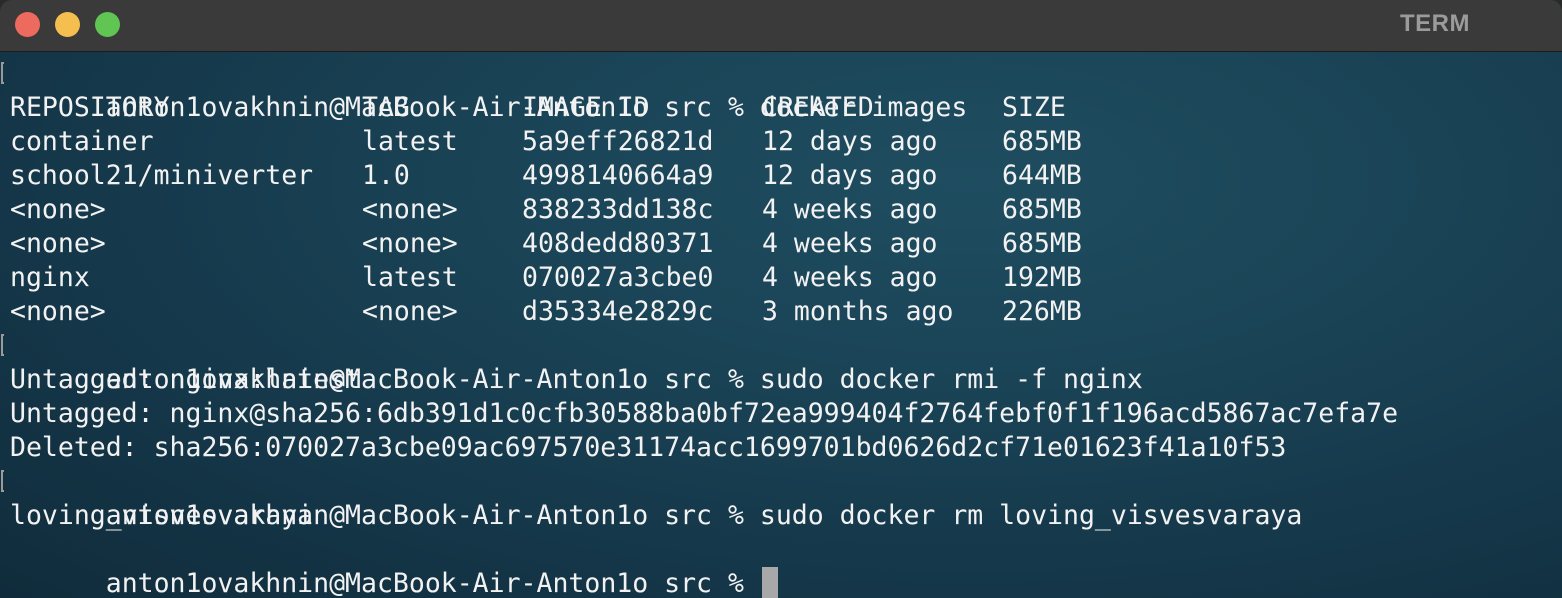  I want to click on cell-image-id: 408dedd80371, so click(618, 243).